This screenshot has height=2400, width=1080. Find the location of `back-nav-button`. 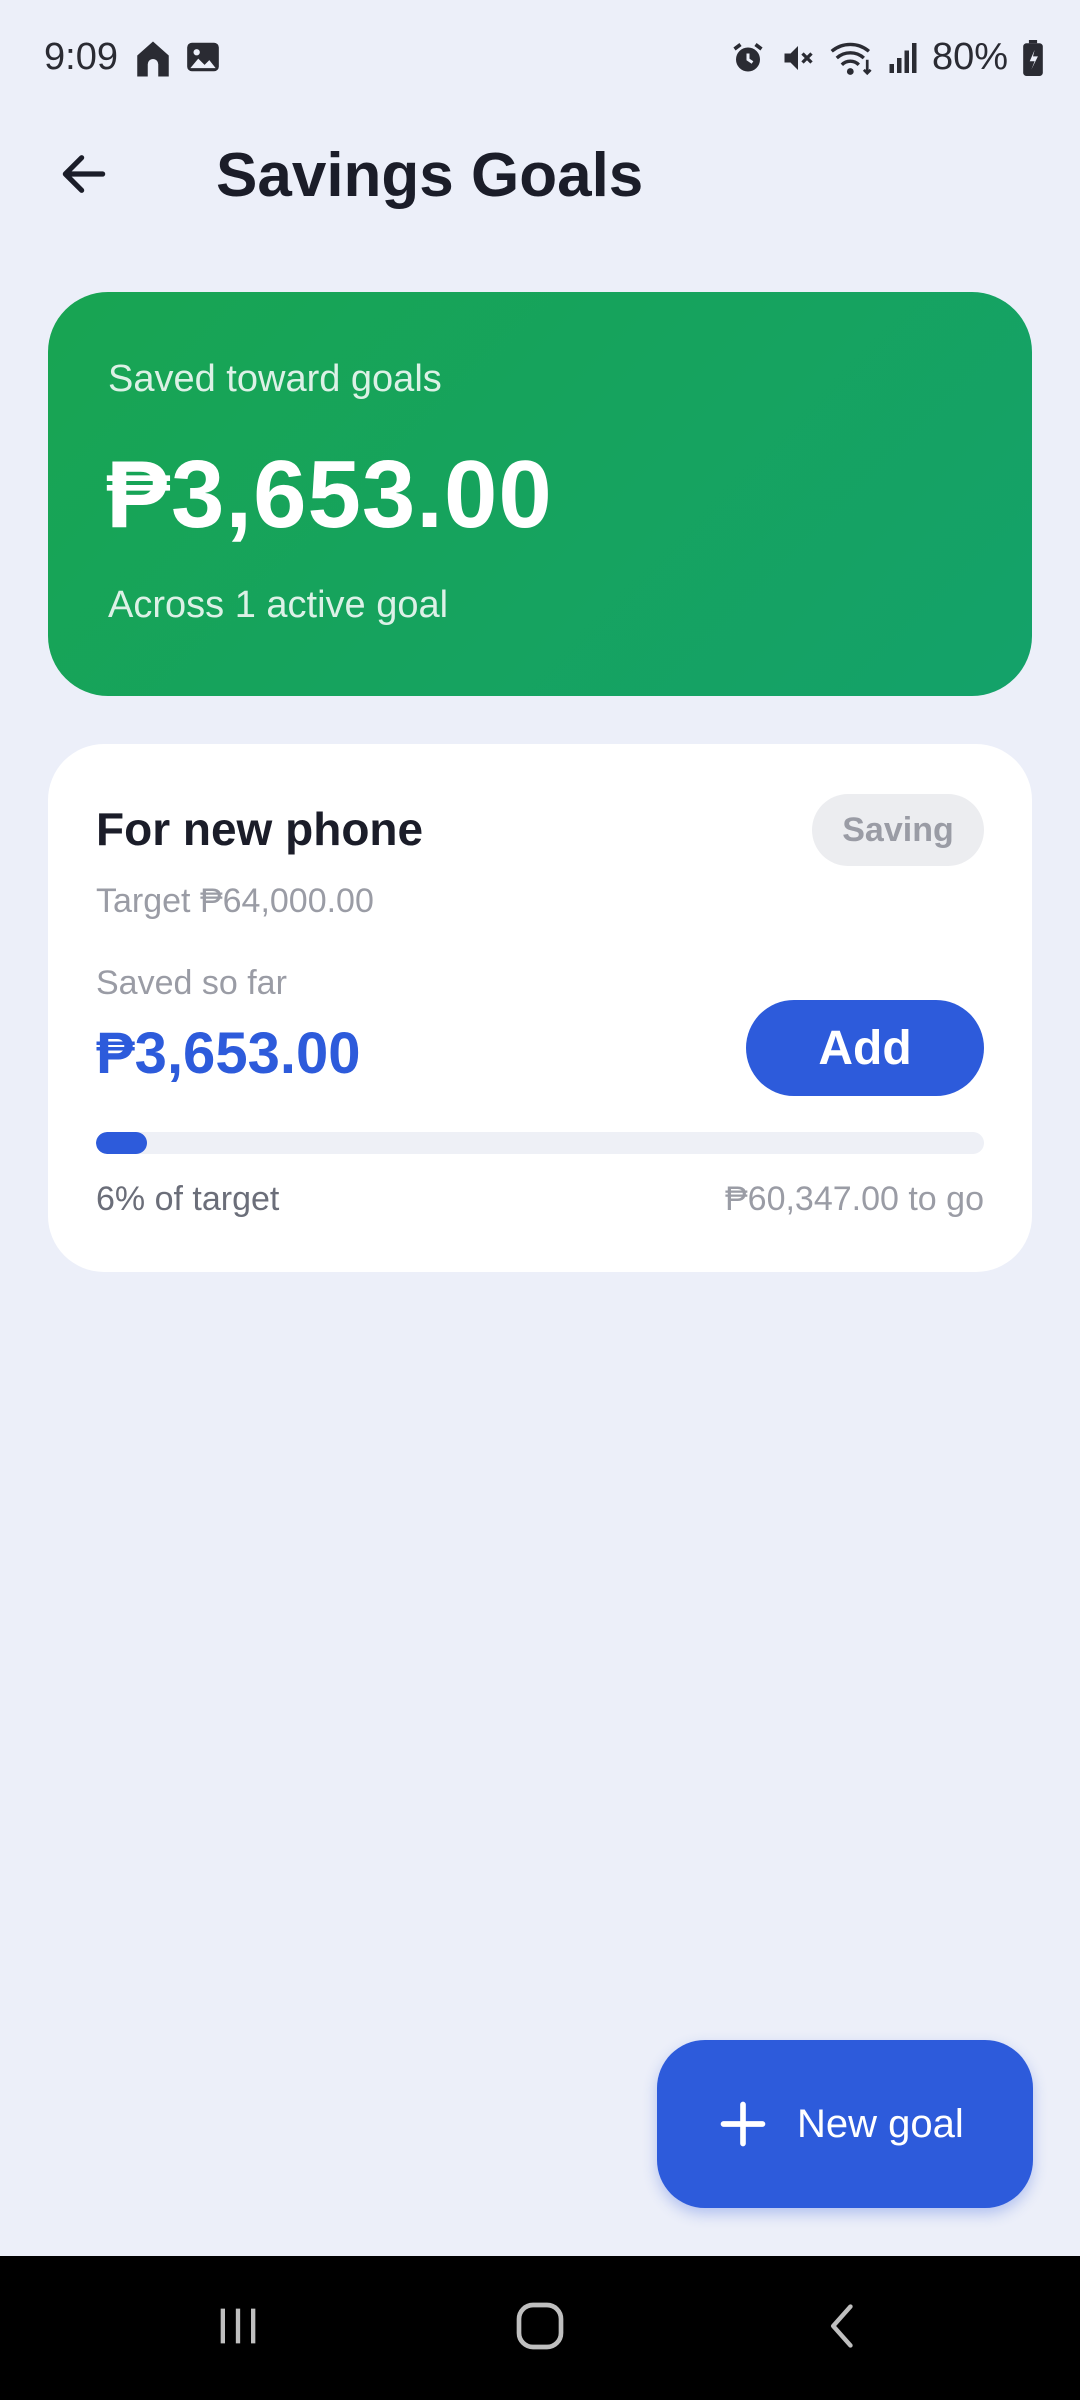

back-nav-button is located at coordinates (844, 2328).